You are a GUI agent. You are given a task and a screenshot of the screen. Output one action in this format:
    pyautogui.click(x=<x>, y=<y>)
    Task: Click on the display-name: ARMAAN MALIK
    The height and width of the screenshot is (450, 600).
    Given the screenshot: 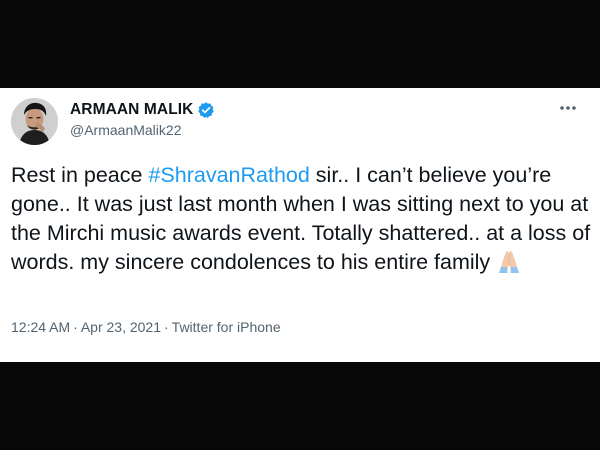 What is the action you would take?
    pyautogui.click(x=131, y=110)
    